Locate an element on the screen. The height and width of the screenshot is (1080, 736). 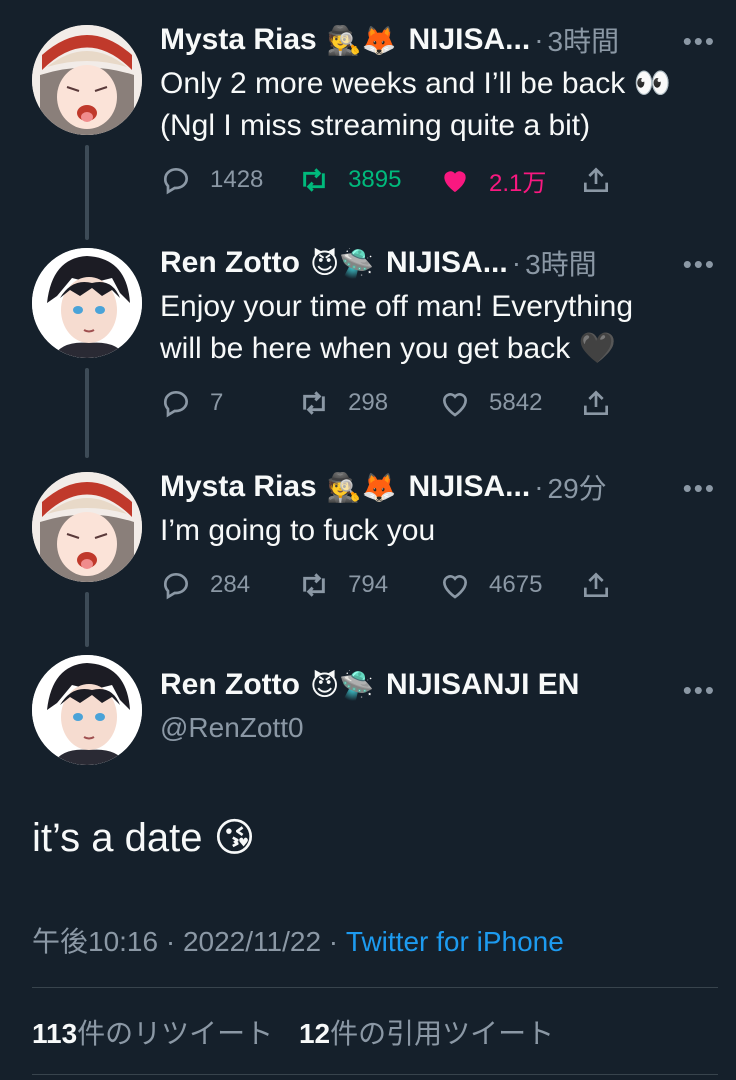
tweet-actions: 7 298 5842 is located at coordinates (395, 403).